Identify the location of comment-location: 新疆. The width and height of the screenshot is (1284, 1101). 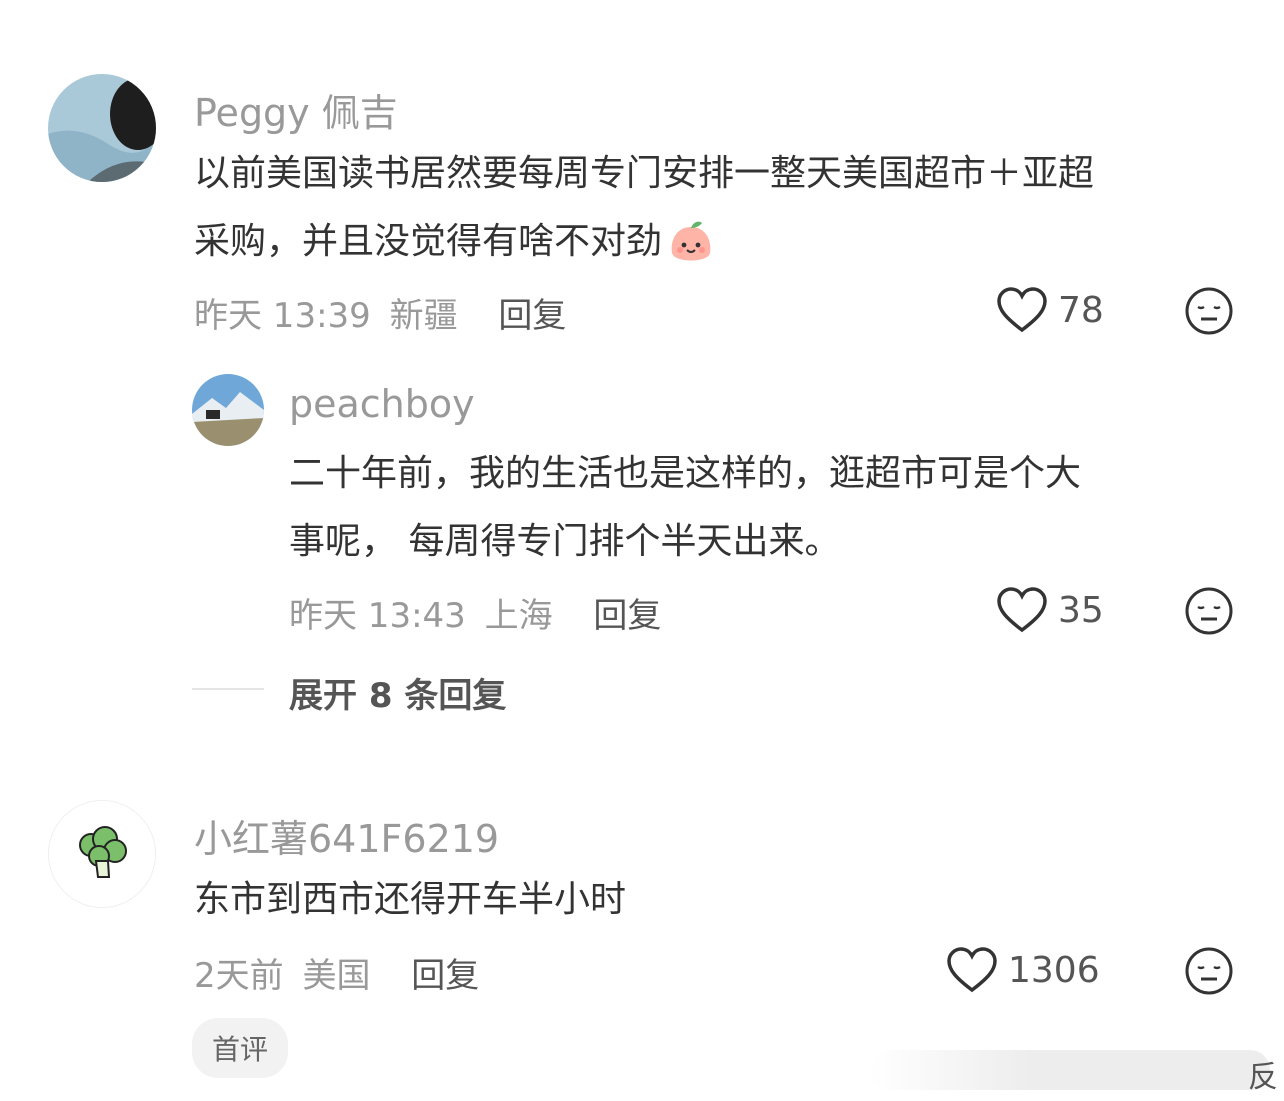
(423, 316).